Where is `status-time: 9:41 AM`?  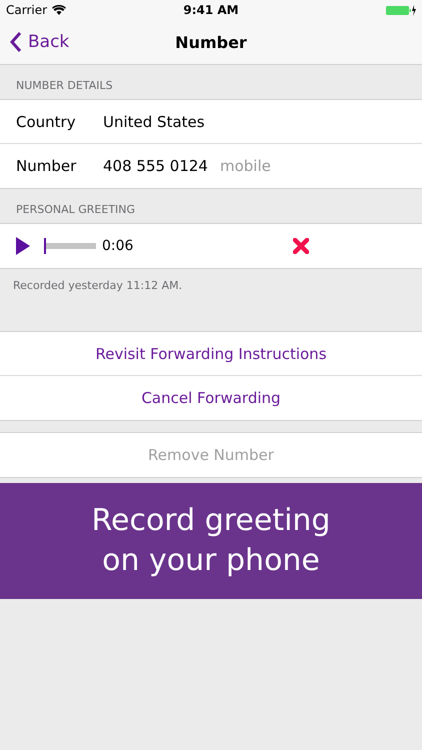 status-time: 9:41 AM is located at coordinates (211, 10).